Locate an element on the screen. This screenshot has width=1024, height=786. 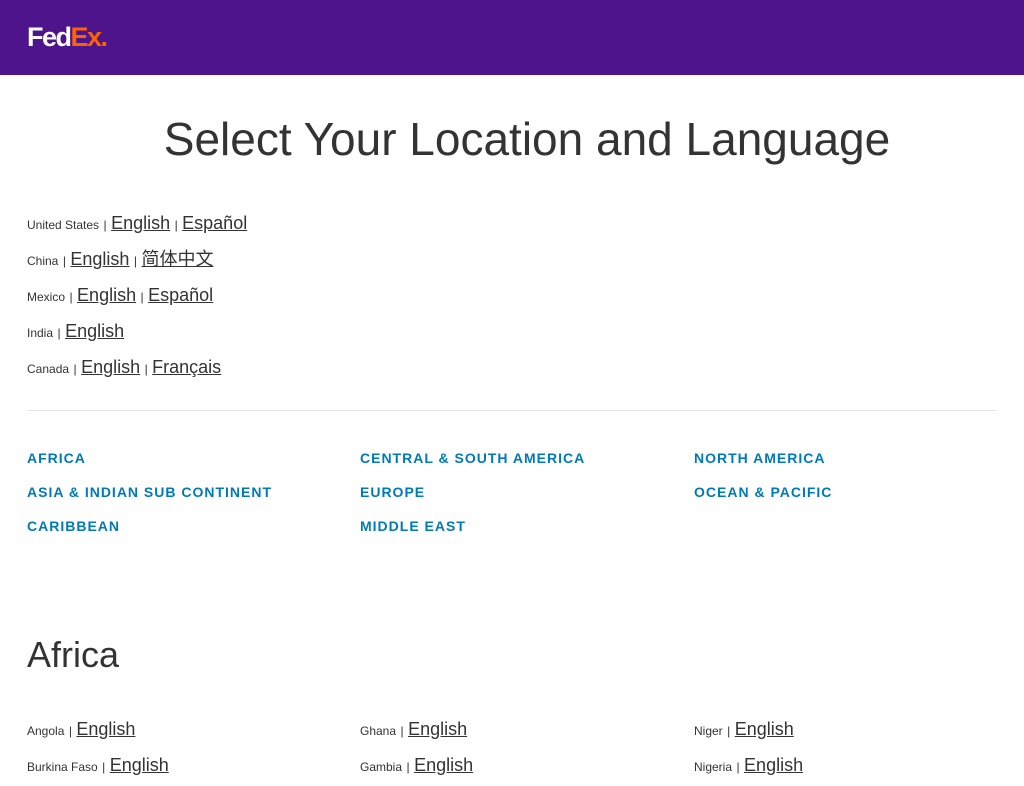
region-link-ocean-pacific: OCEAN & PACIFIC is located at coordinates (854, 498).